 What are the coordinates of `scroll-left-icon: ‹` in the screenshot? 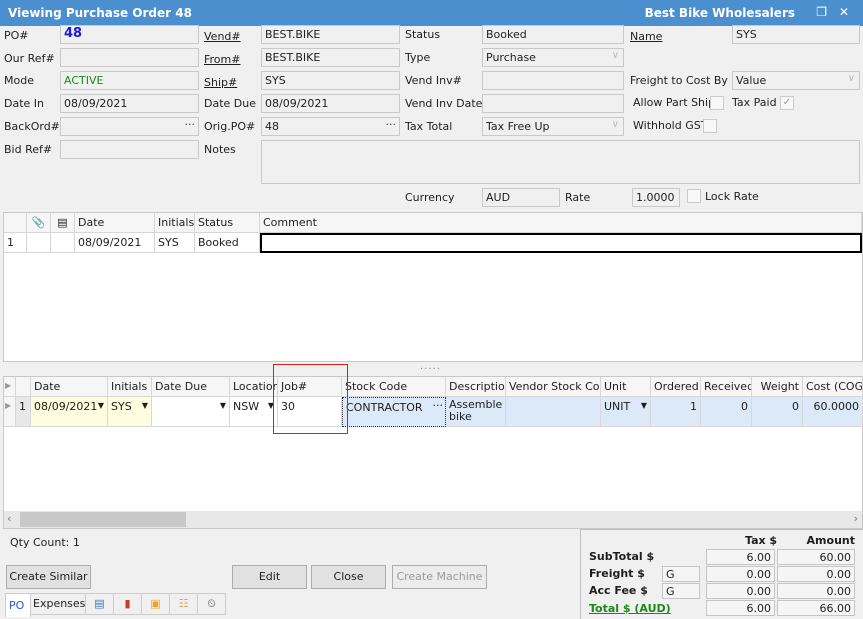 It's located at (9, 518).